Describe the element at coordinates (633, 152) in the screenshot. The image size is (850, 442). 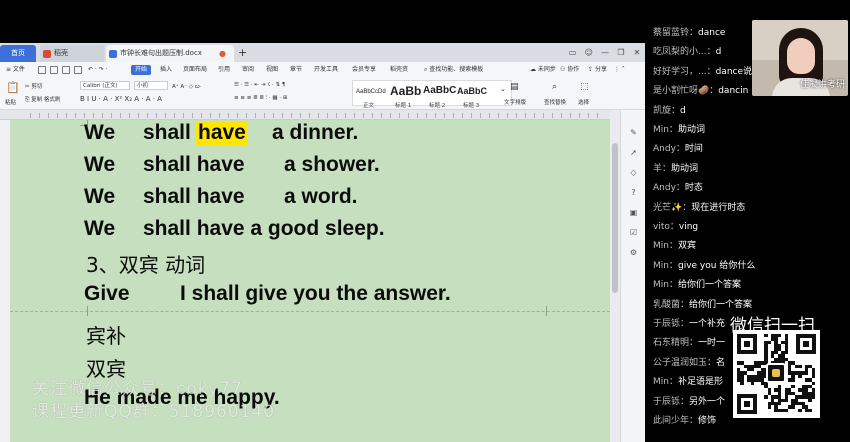
I see `select-cursor-icon: ➚` at that location.